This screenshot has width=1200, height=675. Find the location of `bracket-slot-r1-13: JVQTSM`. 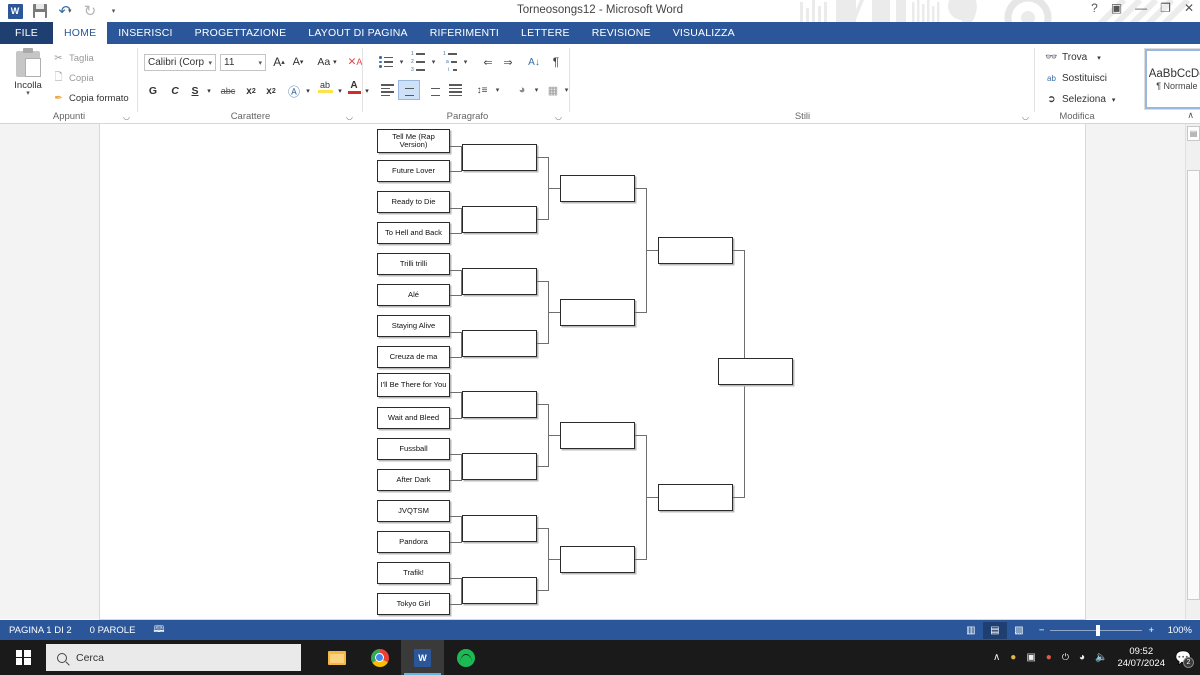

bracket-slot-r1-13: JVQTSM is located at coordinates (413, 511).